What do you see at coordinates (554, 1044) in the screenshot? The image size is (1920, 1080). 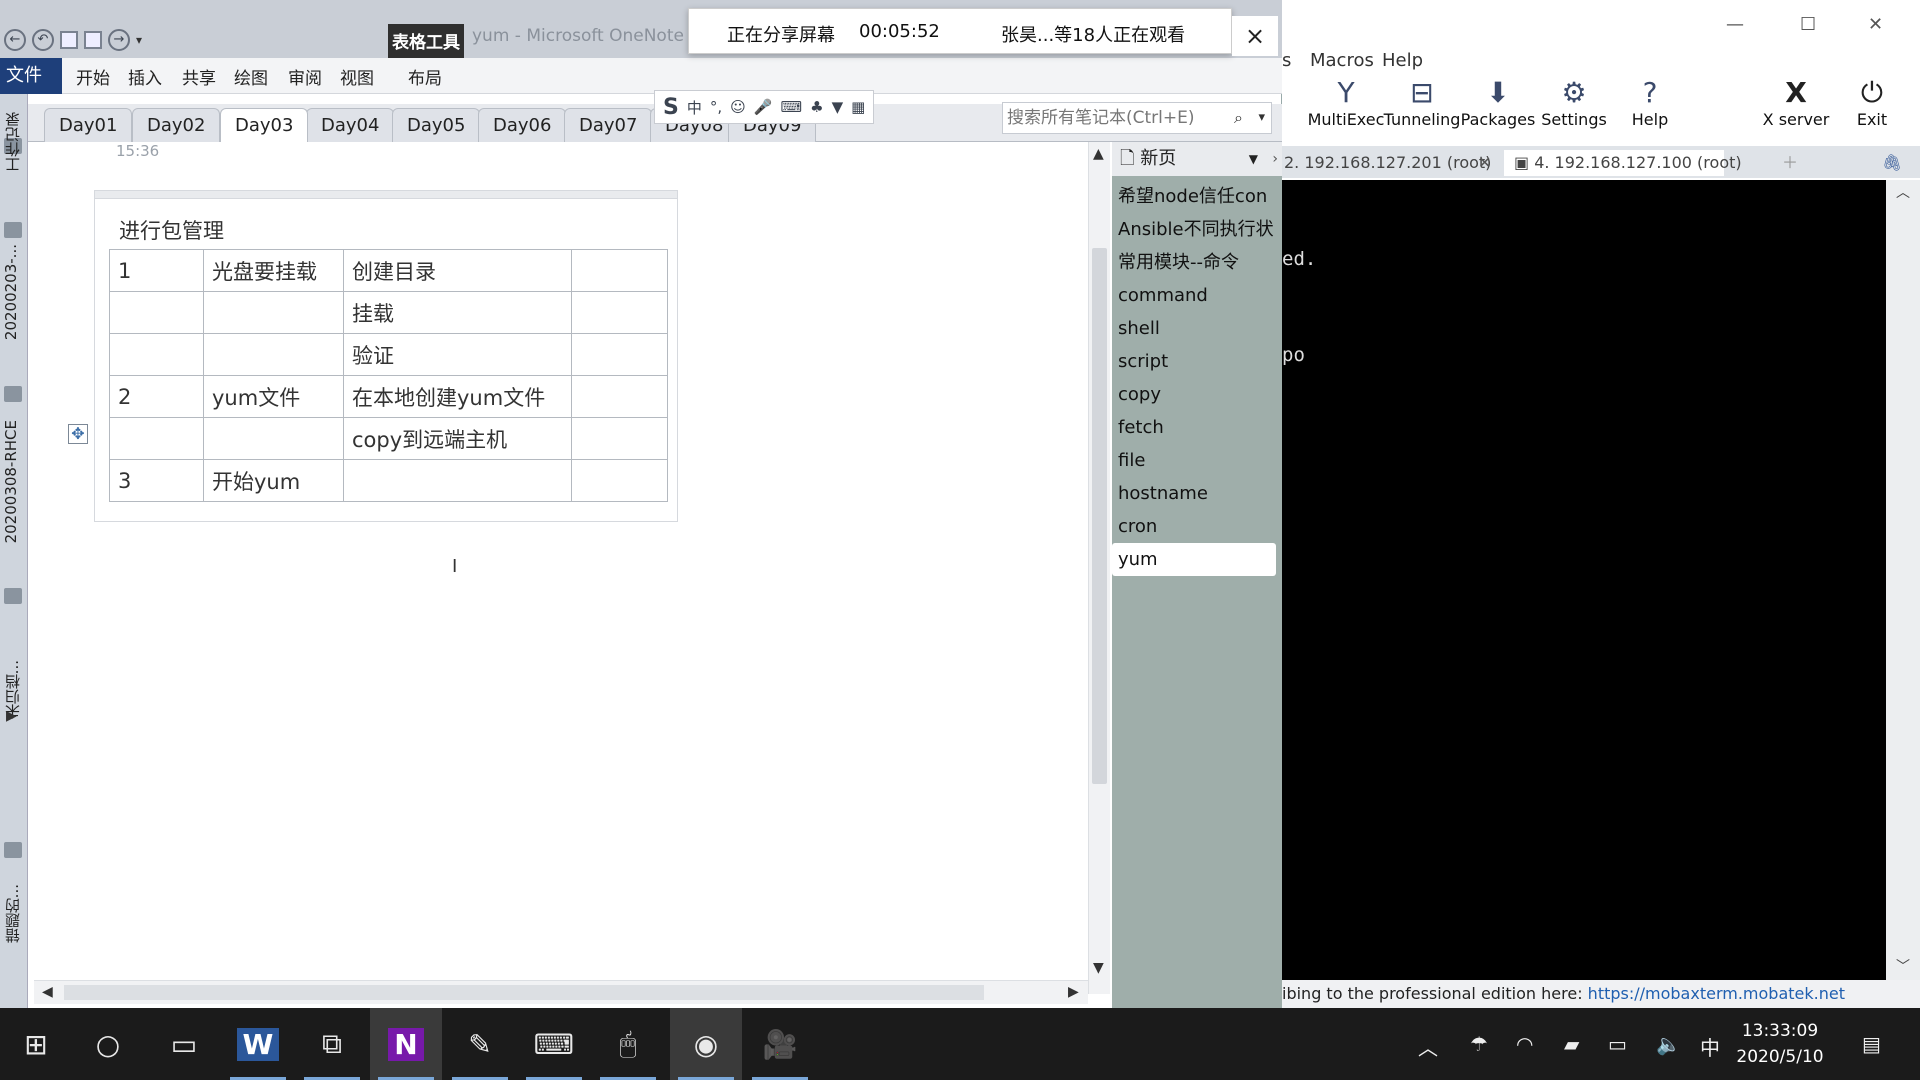 I see `taskbar-mobaxterm: ⌨` at bounding box center [554, 1044].